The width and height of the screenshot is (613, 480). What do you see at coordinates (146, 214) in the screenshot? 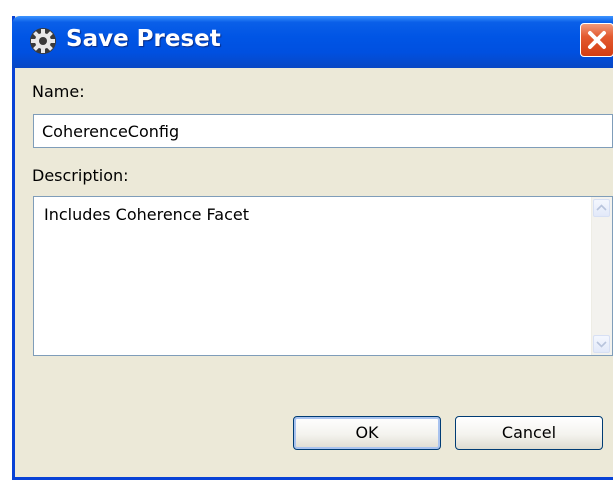
I see `description-text: Includes Coherence Facet` at bounding box center [146, 214].